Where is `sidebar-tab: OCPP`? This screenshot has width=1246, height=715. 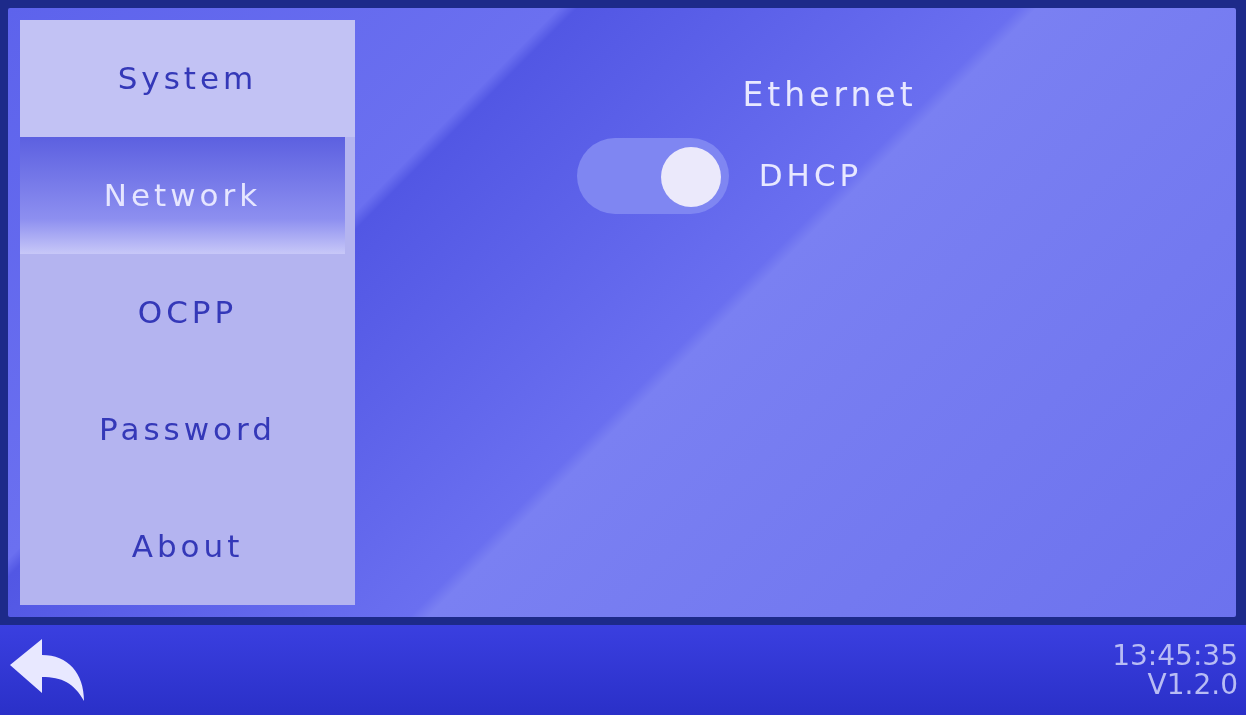
sidebar-tab: OCPP is located at coordinates (187, 312).